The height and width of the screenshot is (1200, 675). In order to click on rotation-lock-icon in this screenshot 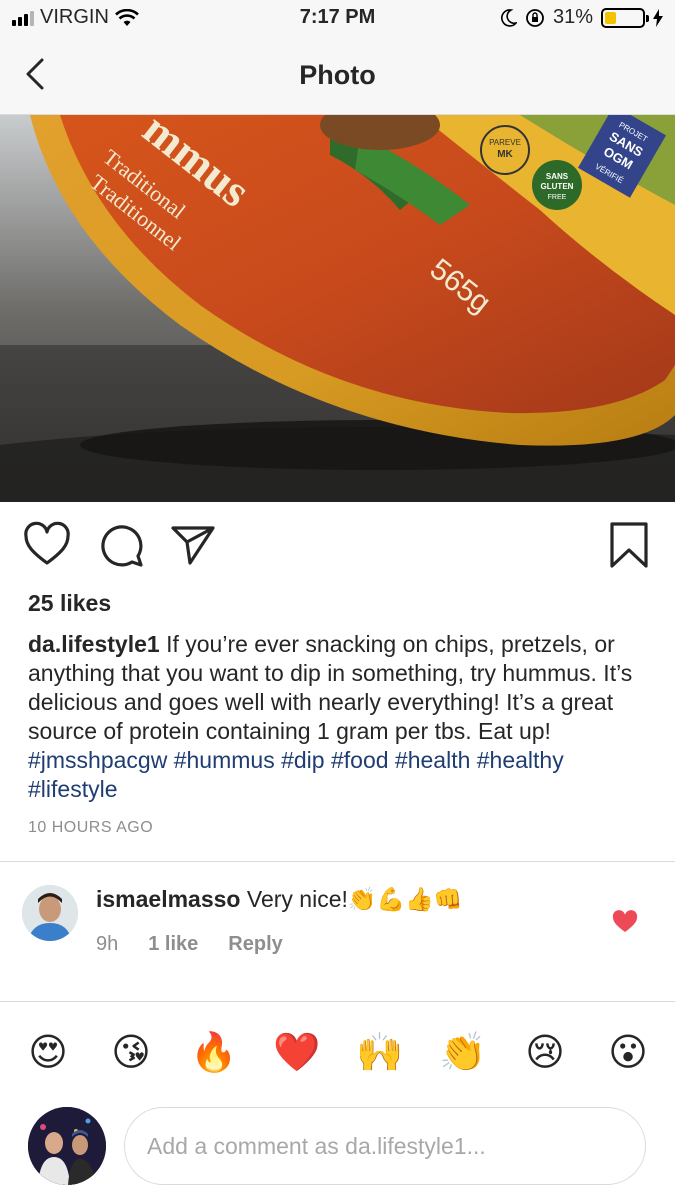, I will do `click(535, 17)`.